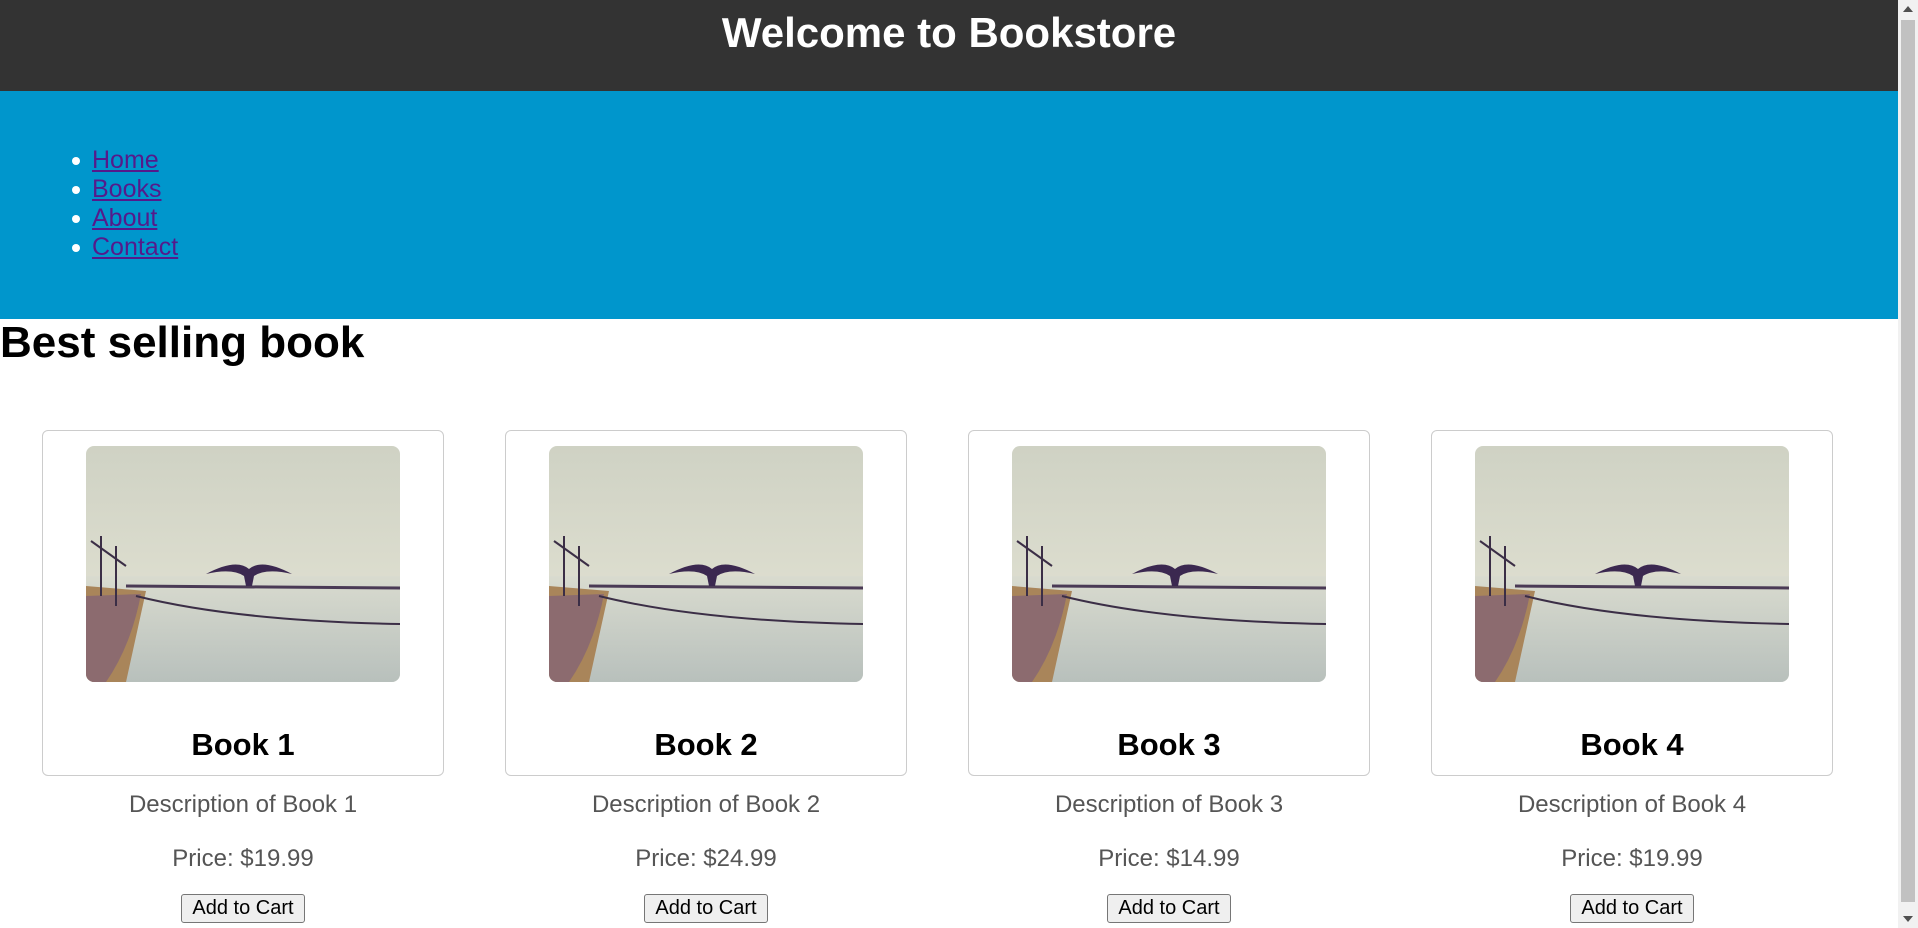 Image resolution: width=1918 pixels, height=928 pixels. What do you see at coordinates (1908, 9) in the screenshot?
I see `scroll-up-arrow-icon` at bounding box center [1908, 9].